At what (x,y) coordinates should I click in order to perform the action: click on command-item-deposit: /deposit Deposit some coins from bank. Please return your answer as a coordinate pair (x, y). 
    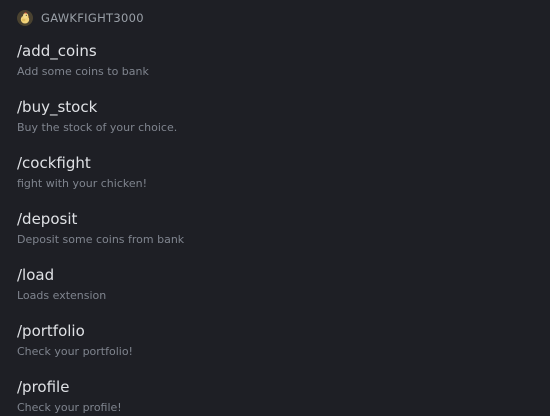
    Looking at the image, I should click on (277, 237).